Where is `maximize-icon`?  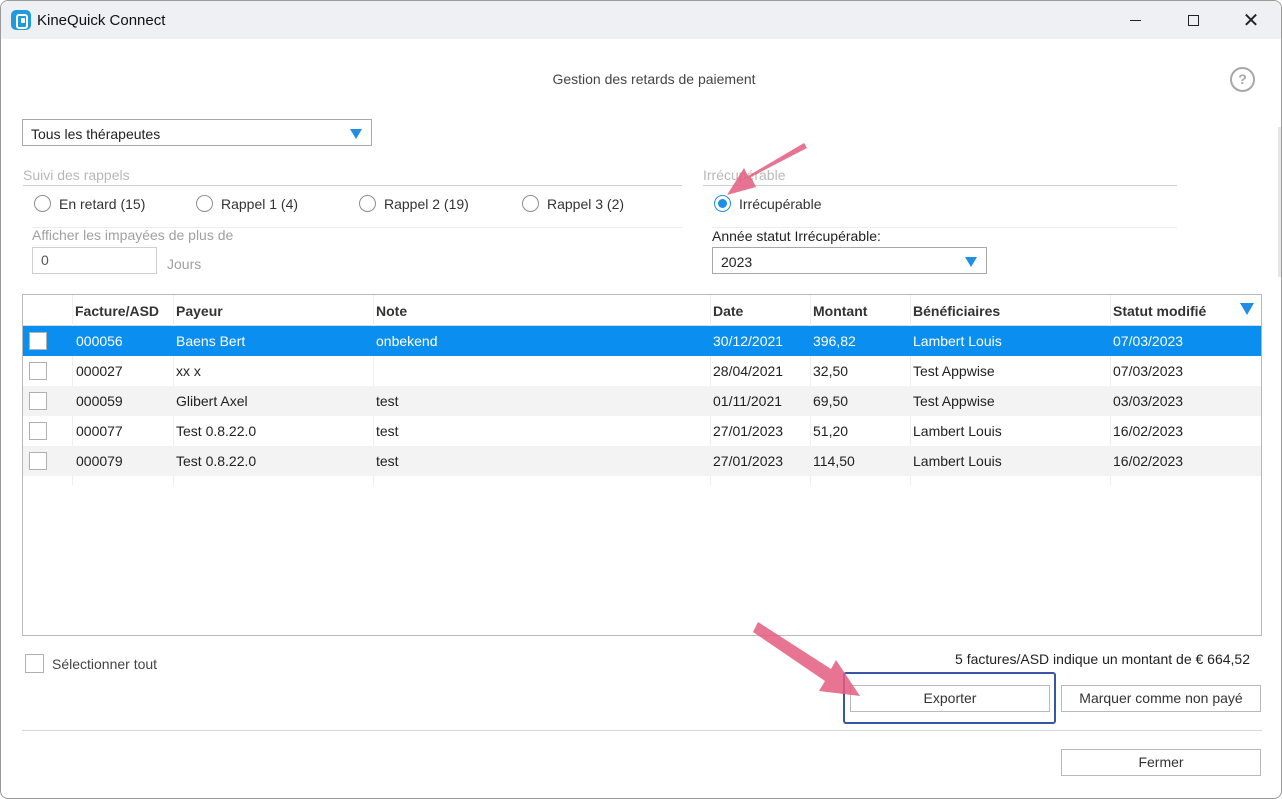 maximize-icon is located at coordinates (1193, 20).